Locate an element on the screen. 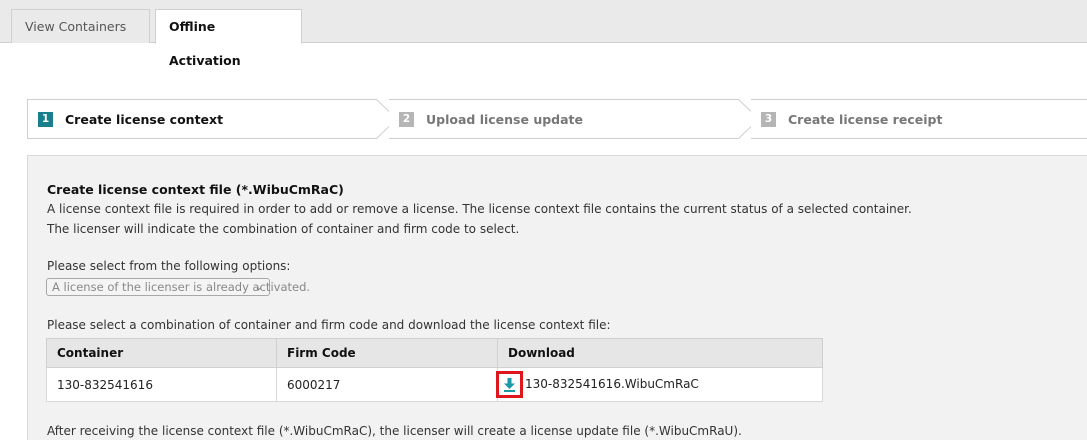  cell-firm-code: 6000217 is located at coordinates (387, 384).